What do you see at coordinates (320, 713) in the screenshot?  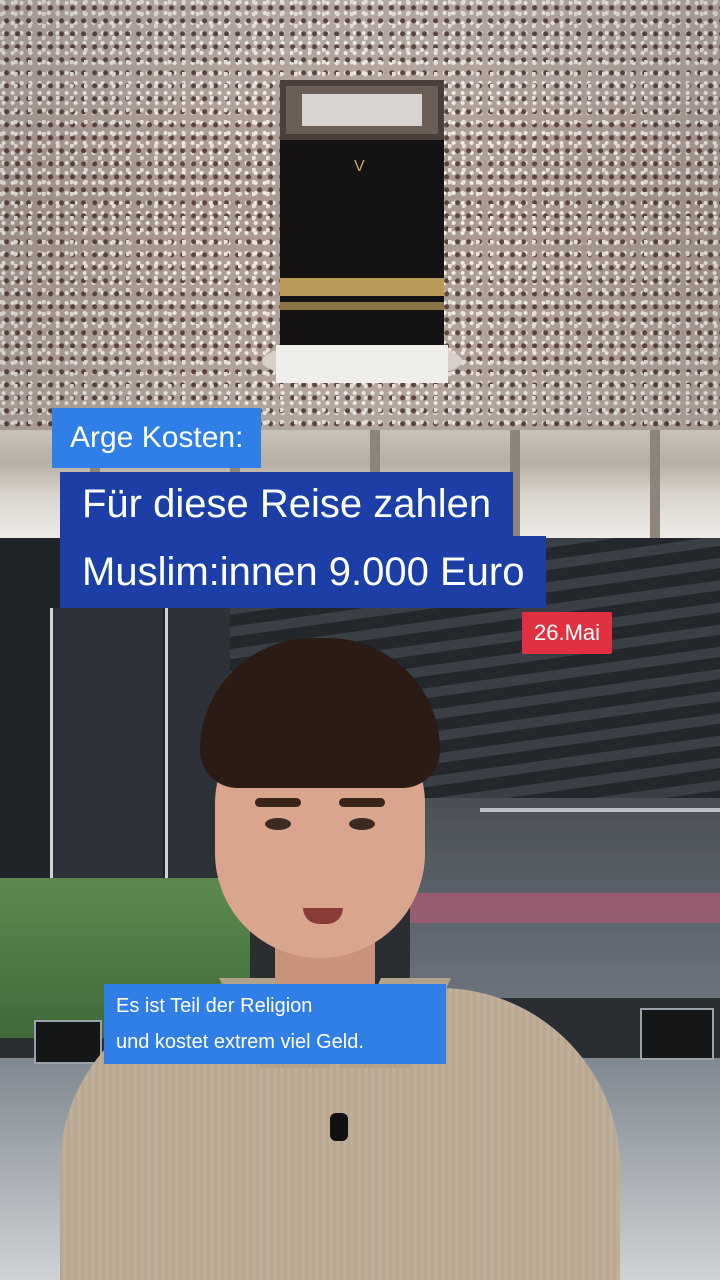 I see `presenter-hair` at bounding box center [320, 713].